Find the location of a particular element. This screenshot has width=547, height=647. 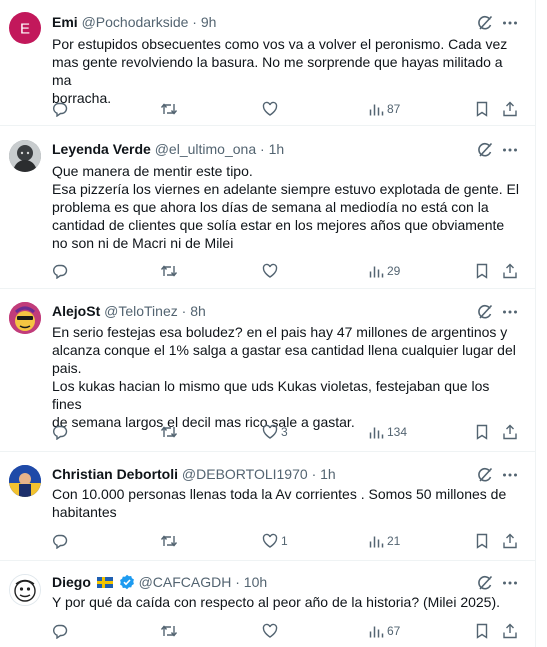

views-button: 134 is located at coordinates (387, 432).